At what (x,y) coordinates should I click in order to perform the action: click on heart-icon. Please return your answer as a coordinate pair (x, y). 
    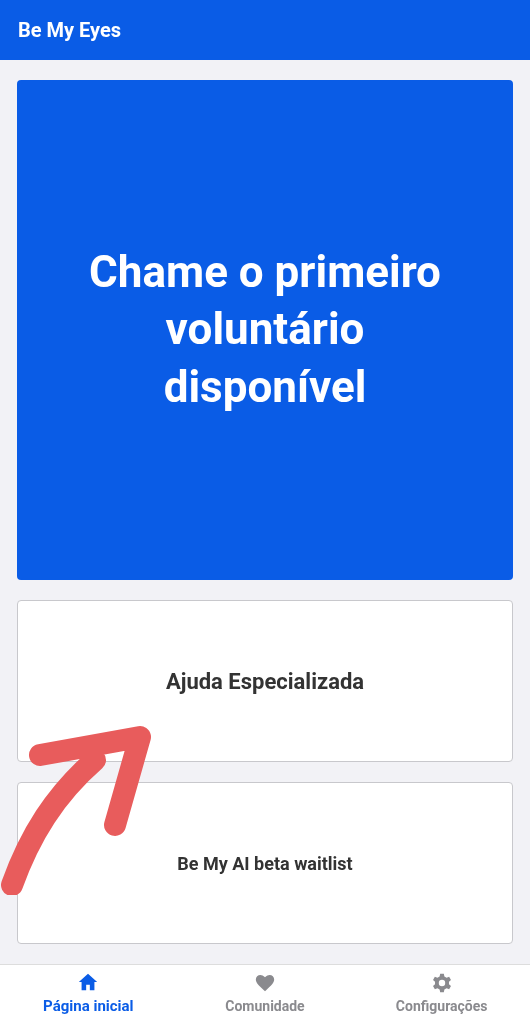
    Looking at the image, I should click on (265, 983).